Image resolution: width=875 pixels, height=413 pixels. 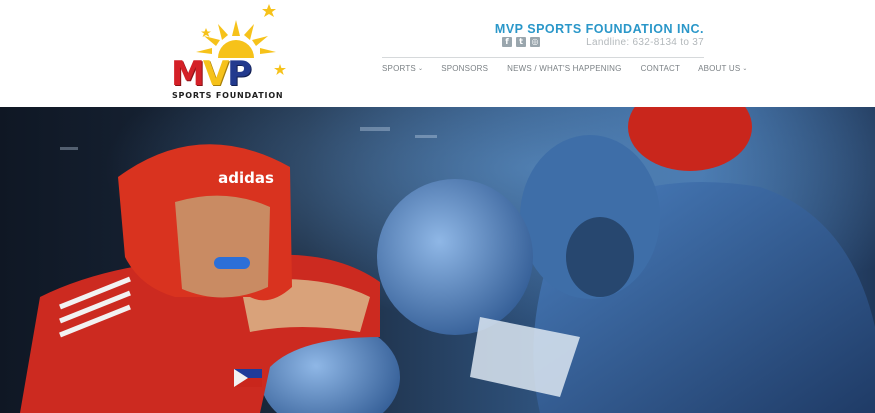 What do you see at coordinates (719, 68) in the screenshot?
I see `nav-item-label: ABOUT US` at bounding box center [719, 68].